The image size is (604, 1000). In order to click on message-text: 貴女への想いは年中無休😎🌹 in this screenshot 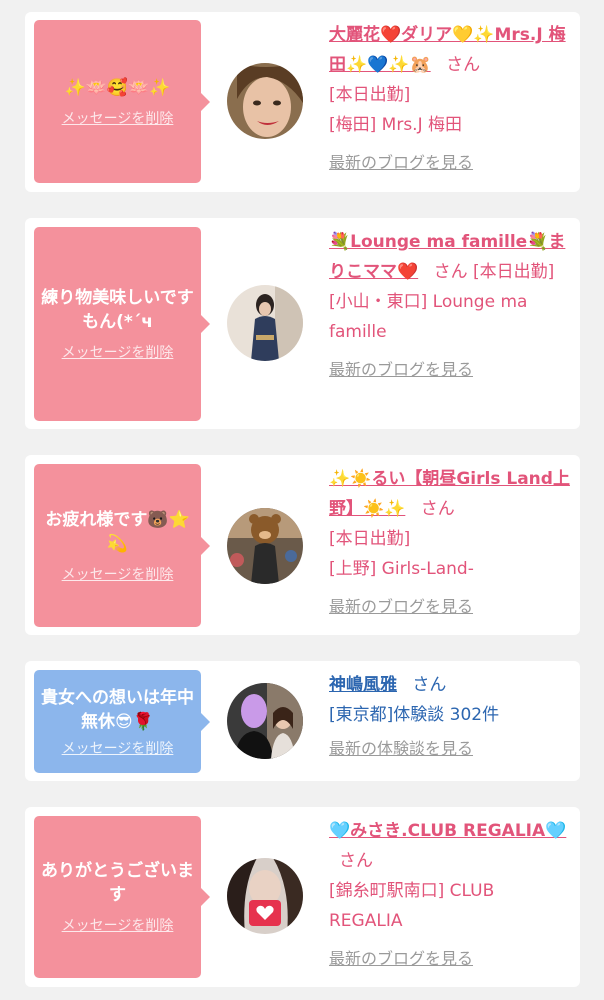, I will do `click(117, 709)`.